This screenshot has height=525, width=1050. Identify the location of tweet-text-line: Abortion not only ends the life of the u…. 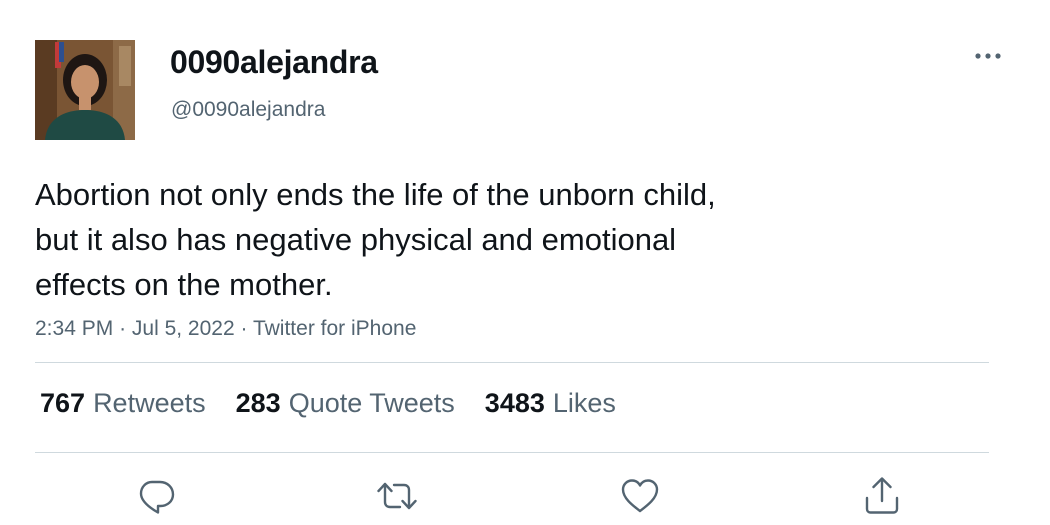
(375, 194).